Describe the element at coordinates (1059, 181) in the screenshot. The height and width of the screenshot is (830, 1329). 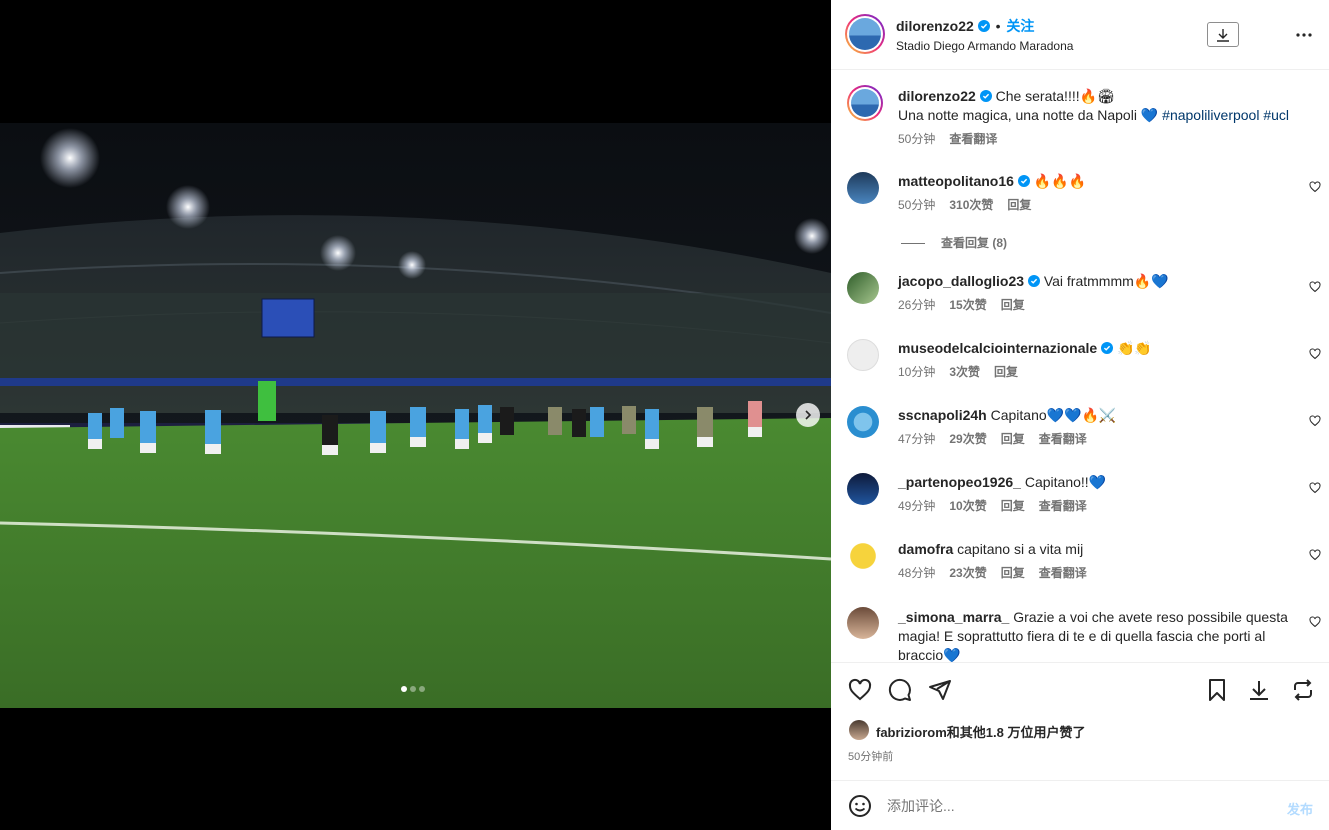
I see `comment-text: 🔥🔥🔥` at that location.